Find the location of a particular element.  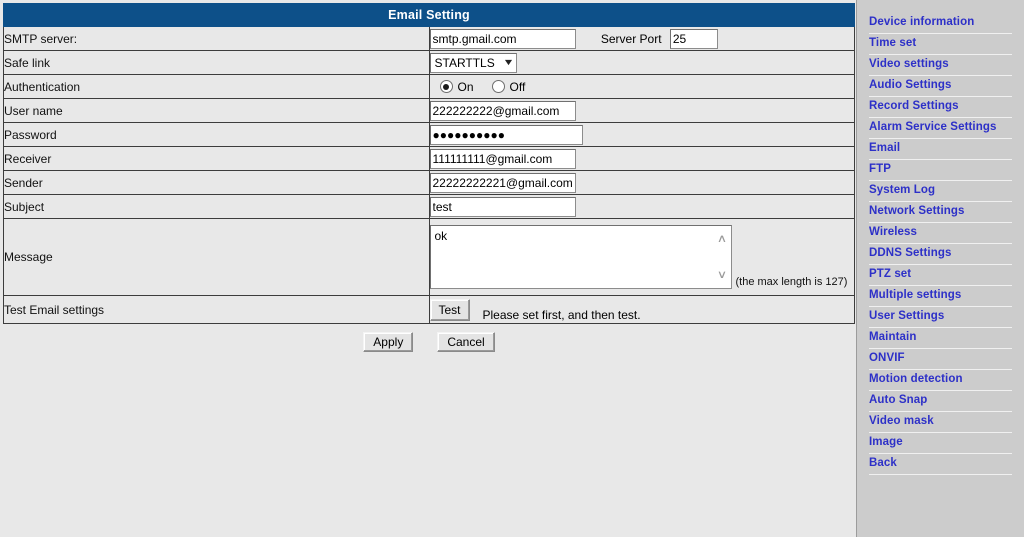

subject-label: Subject is located at coordinates (216, 206).